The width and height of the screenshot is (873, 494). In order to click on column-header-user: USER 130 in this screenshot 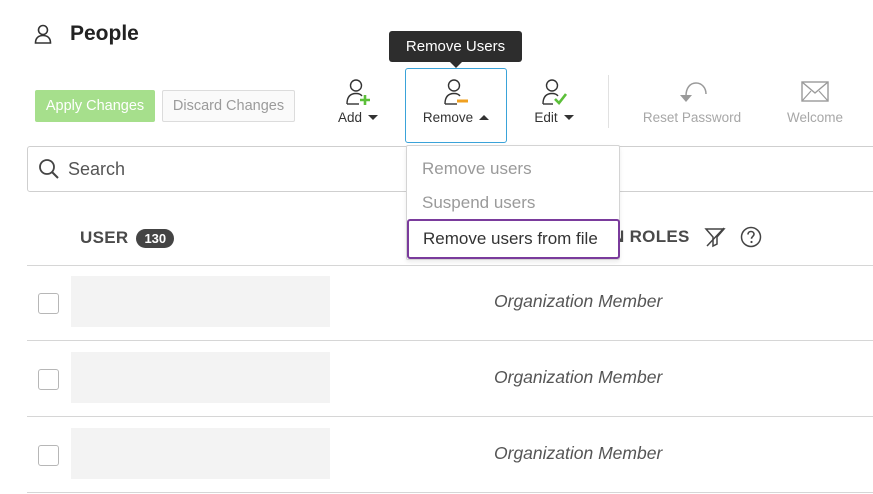, I will do `click(127, 238)`.